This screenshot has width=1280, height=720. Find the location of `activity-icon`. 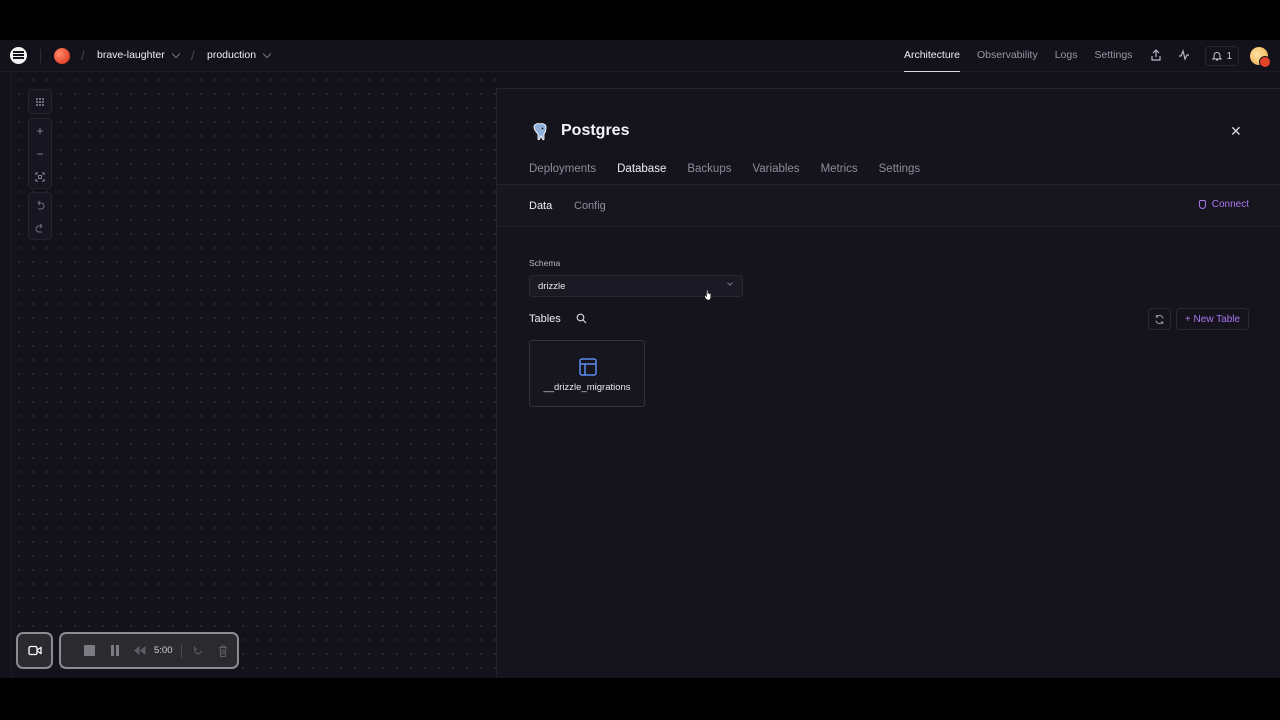

activity-icon is located at coordinates (1184, 56).